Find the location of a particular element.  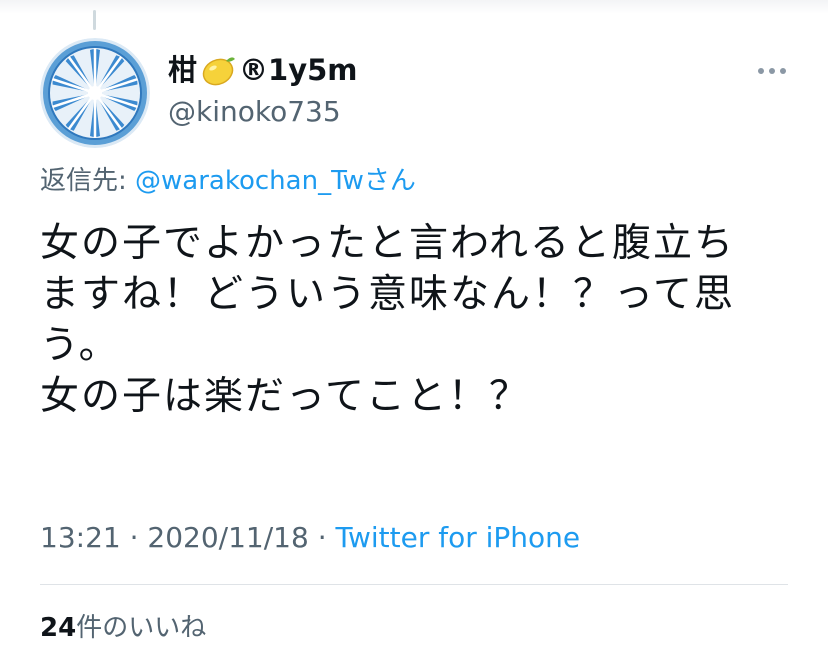

author-handle: @kinoko735 is located at coordinates (254, 112).